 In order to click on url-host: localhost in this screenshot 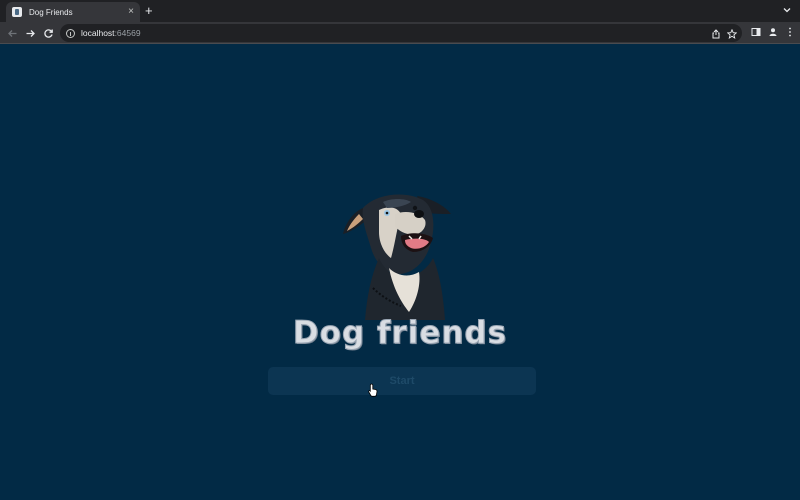, I will do `click(98, 33)`.